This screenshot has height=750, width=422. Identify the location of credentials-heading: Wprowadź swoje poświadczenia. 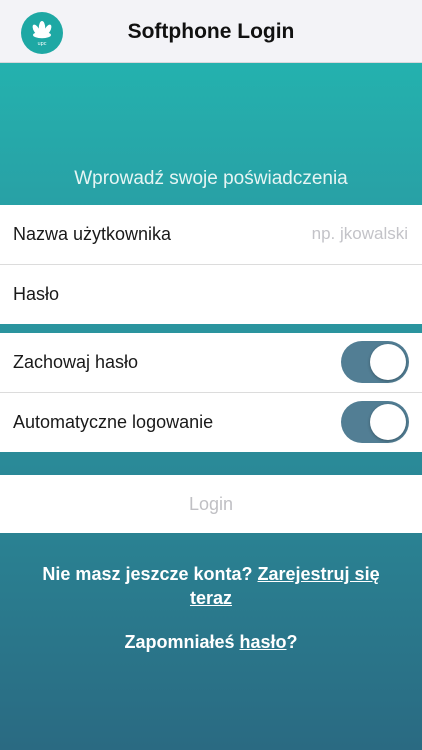
(211, 178).